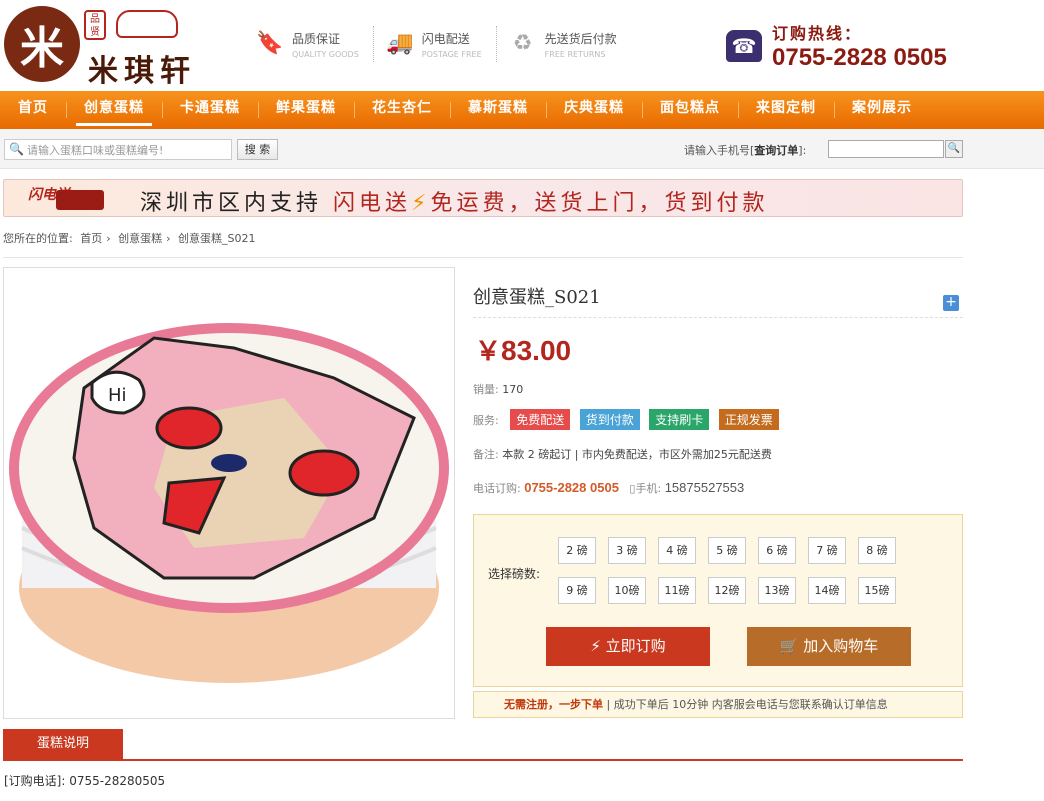  Describe the element at coordinates (85, 781) in the screenshot. I see `order-phone-text: [订购电话]: 0755-28280505` at that location.